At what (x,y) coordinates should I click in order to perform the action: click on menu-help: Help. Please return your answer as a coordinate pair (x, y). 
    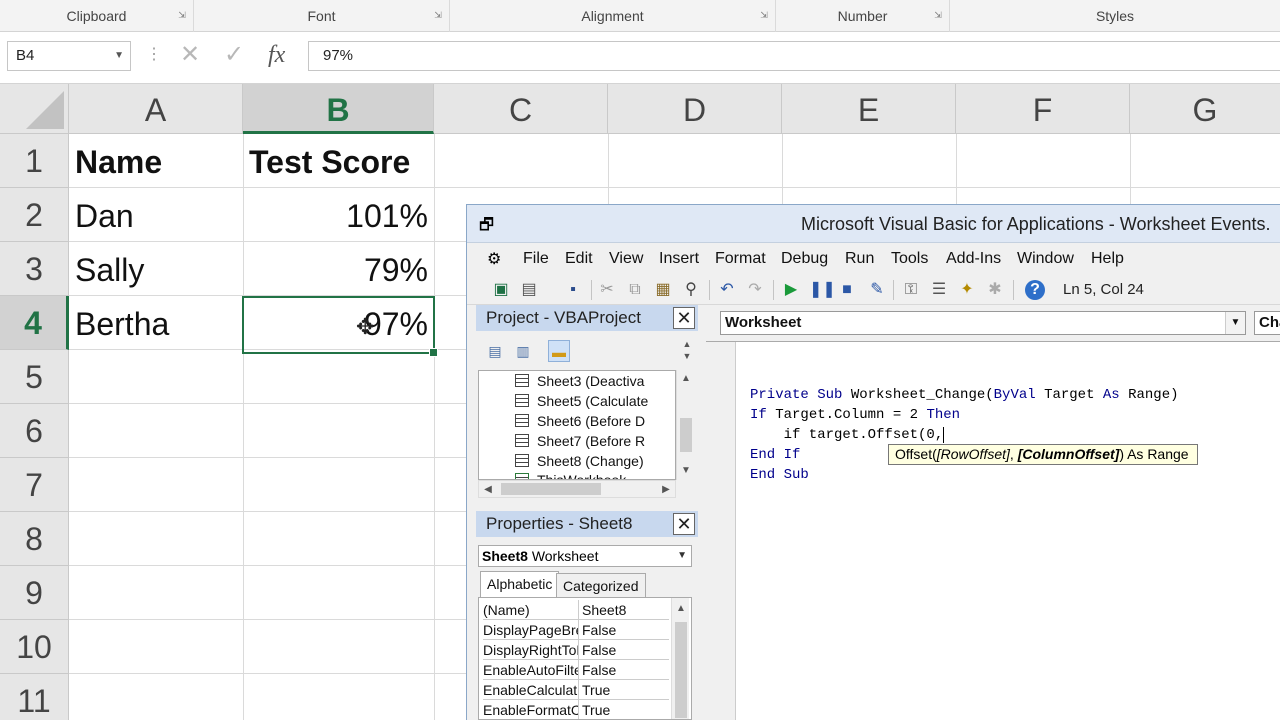
    Looking at the image, I should click on (1107, 259).